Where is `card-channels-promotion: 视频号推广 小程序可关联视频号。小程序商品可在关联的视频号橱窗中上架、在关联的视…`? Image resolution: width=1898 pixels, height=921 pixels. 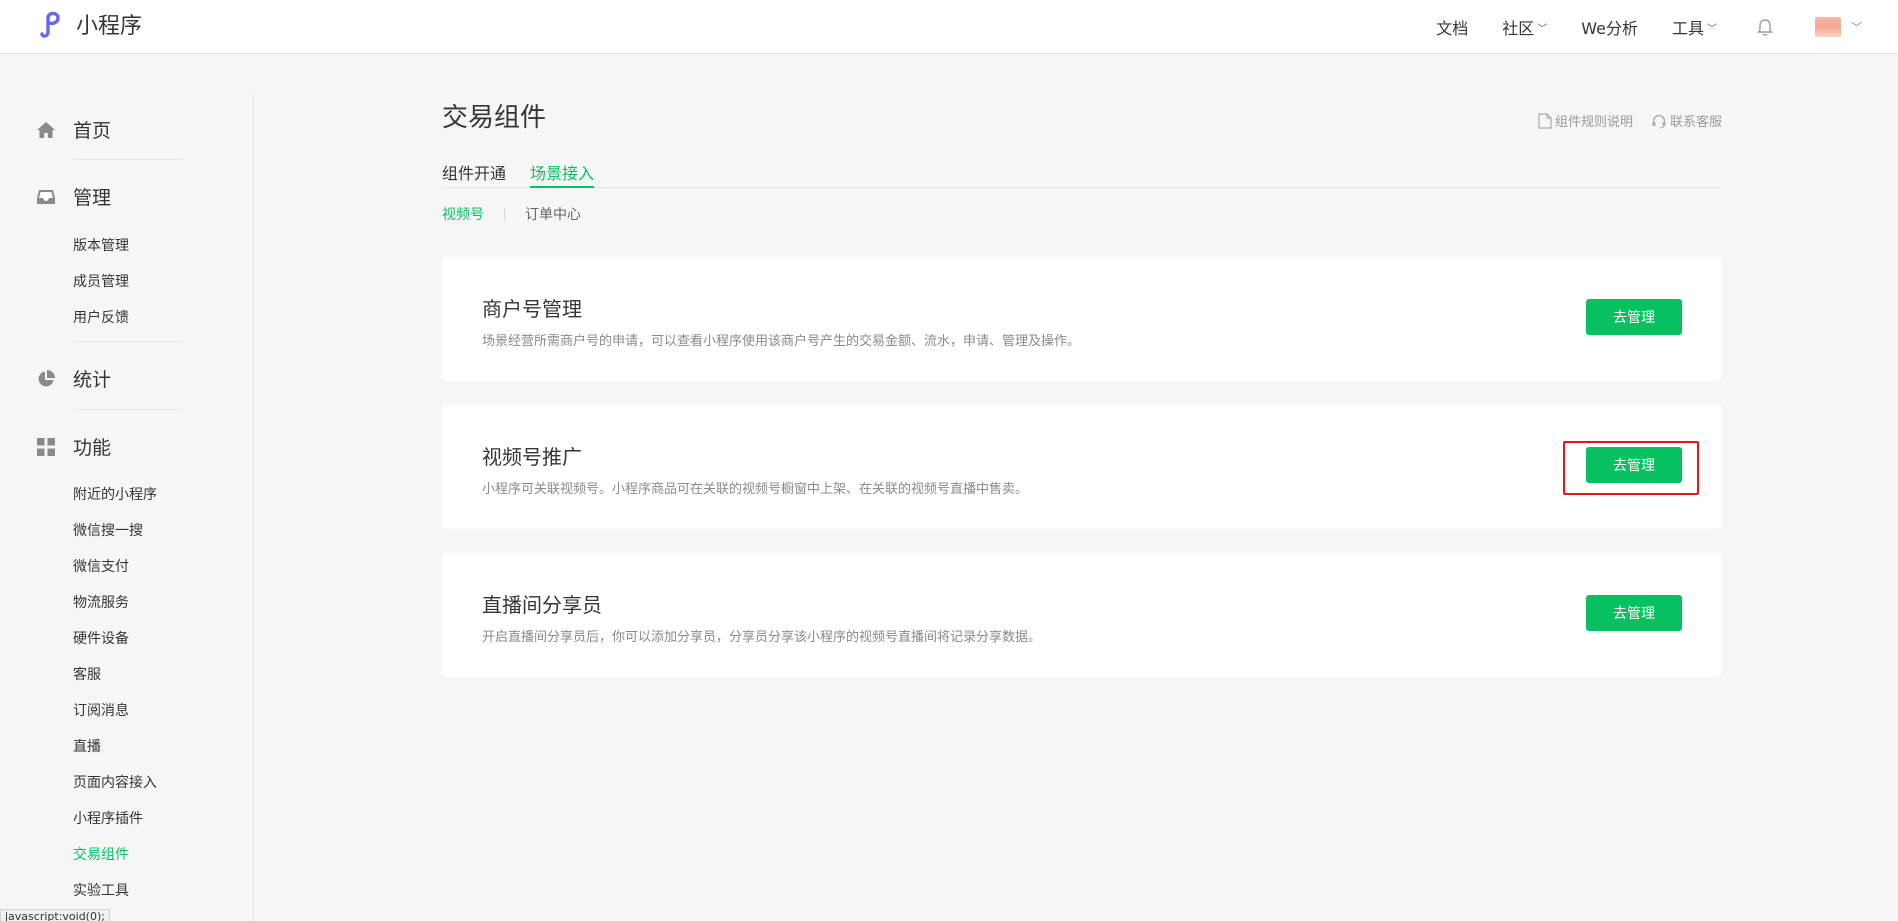
card-channels-promotion: 视频号推广 小程序可关联视频号。小程序商品可在关联的视频号橱窗中上架、在关联的视… is located at coordinates (1082, 467).